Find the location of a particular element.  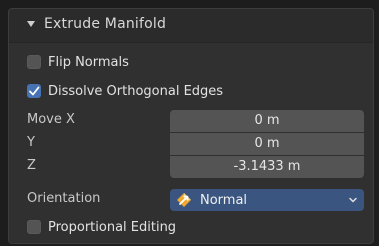

chevron-down-icon is located at coordinates (353, 200).